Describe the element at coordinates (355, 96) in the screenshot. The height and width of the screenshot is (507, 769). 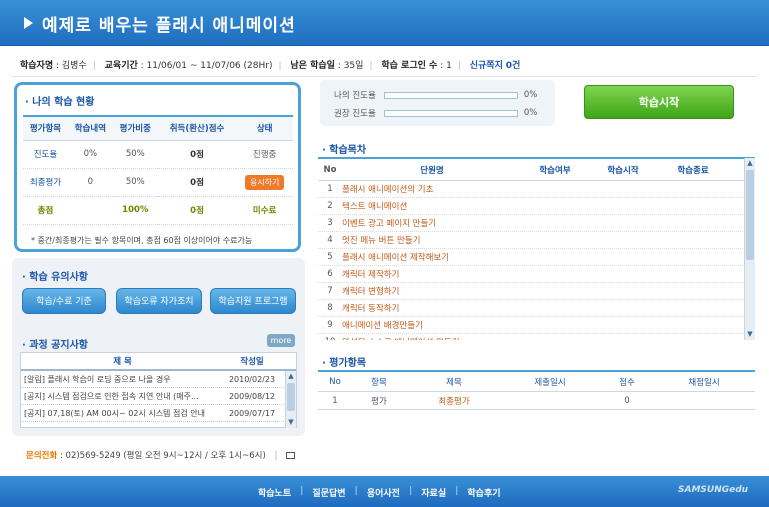
I see `my-progress-label: 나의 진도율` at that location.